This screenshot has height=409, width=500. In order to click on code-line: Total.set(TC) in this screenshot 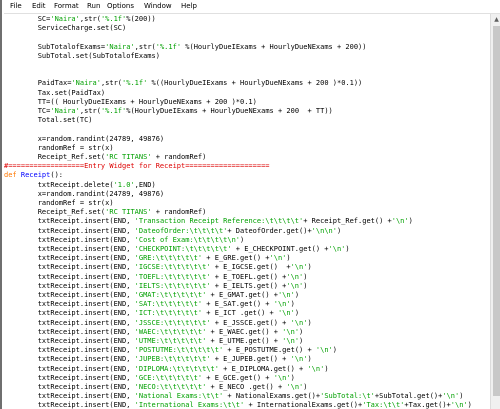, I will do `click(48, 120)`.